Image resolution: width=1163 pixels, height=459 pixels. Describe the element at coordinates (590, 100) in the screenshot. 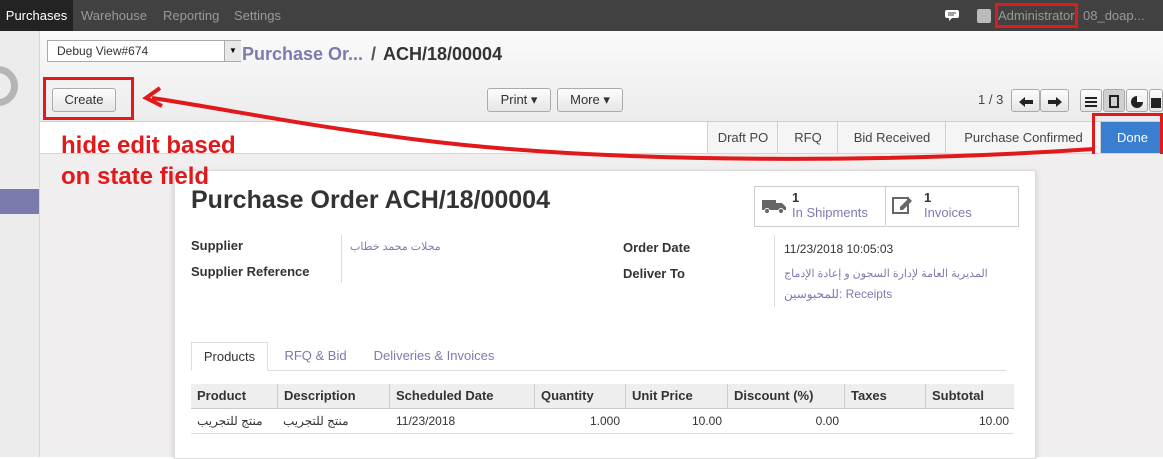

I see `more-button: More ▾` at that location.